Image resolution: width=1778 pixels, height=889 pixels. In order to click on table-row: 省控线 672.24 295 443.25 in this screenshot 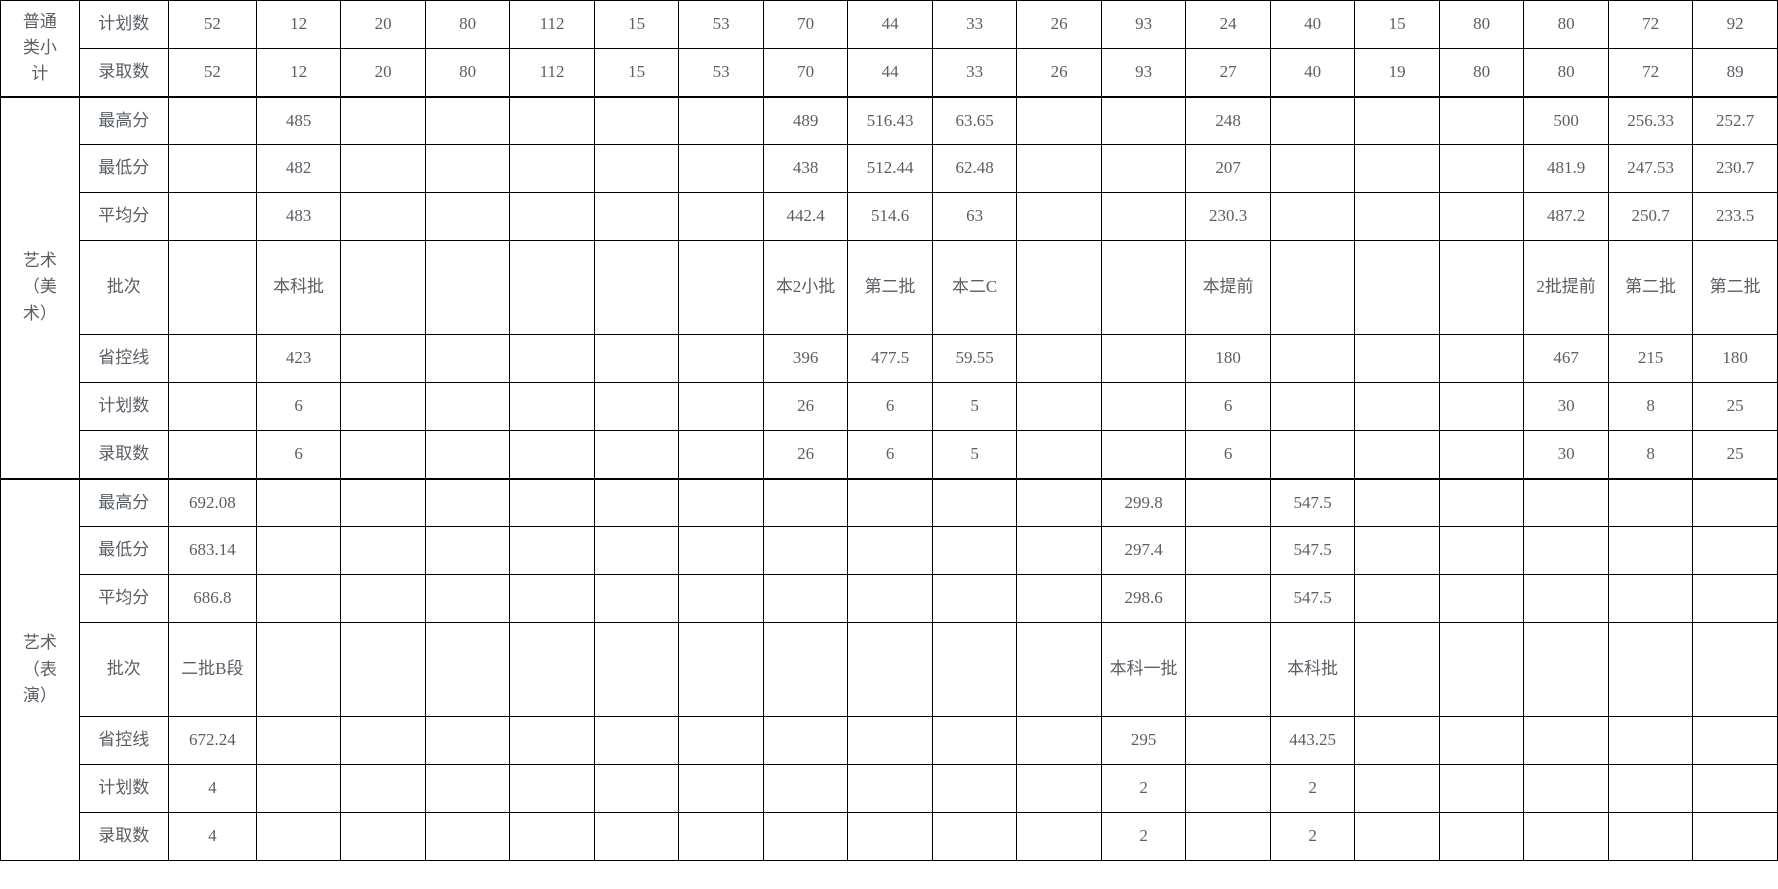, I will do `click(889, 740)`.